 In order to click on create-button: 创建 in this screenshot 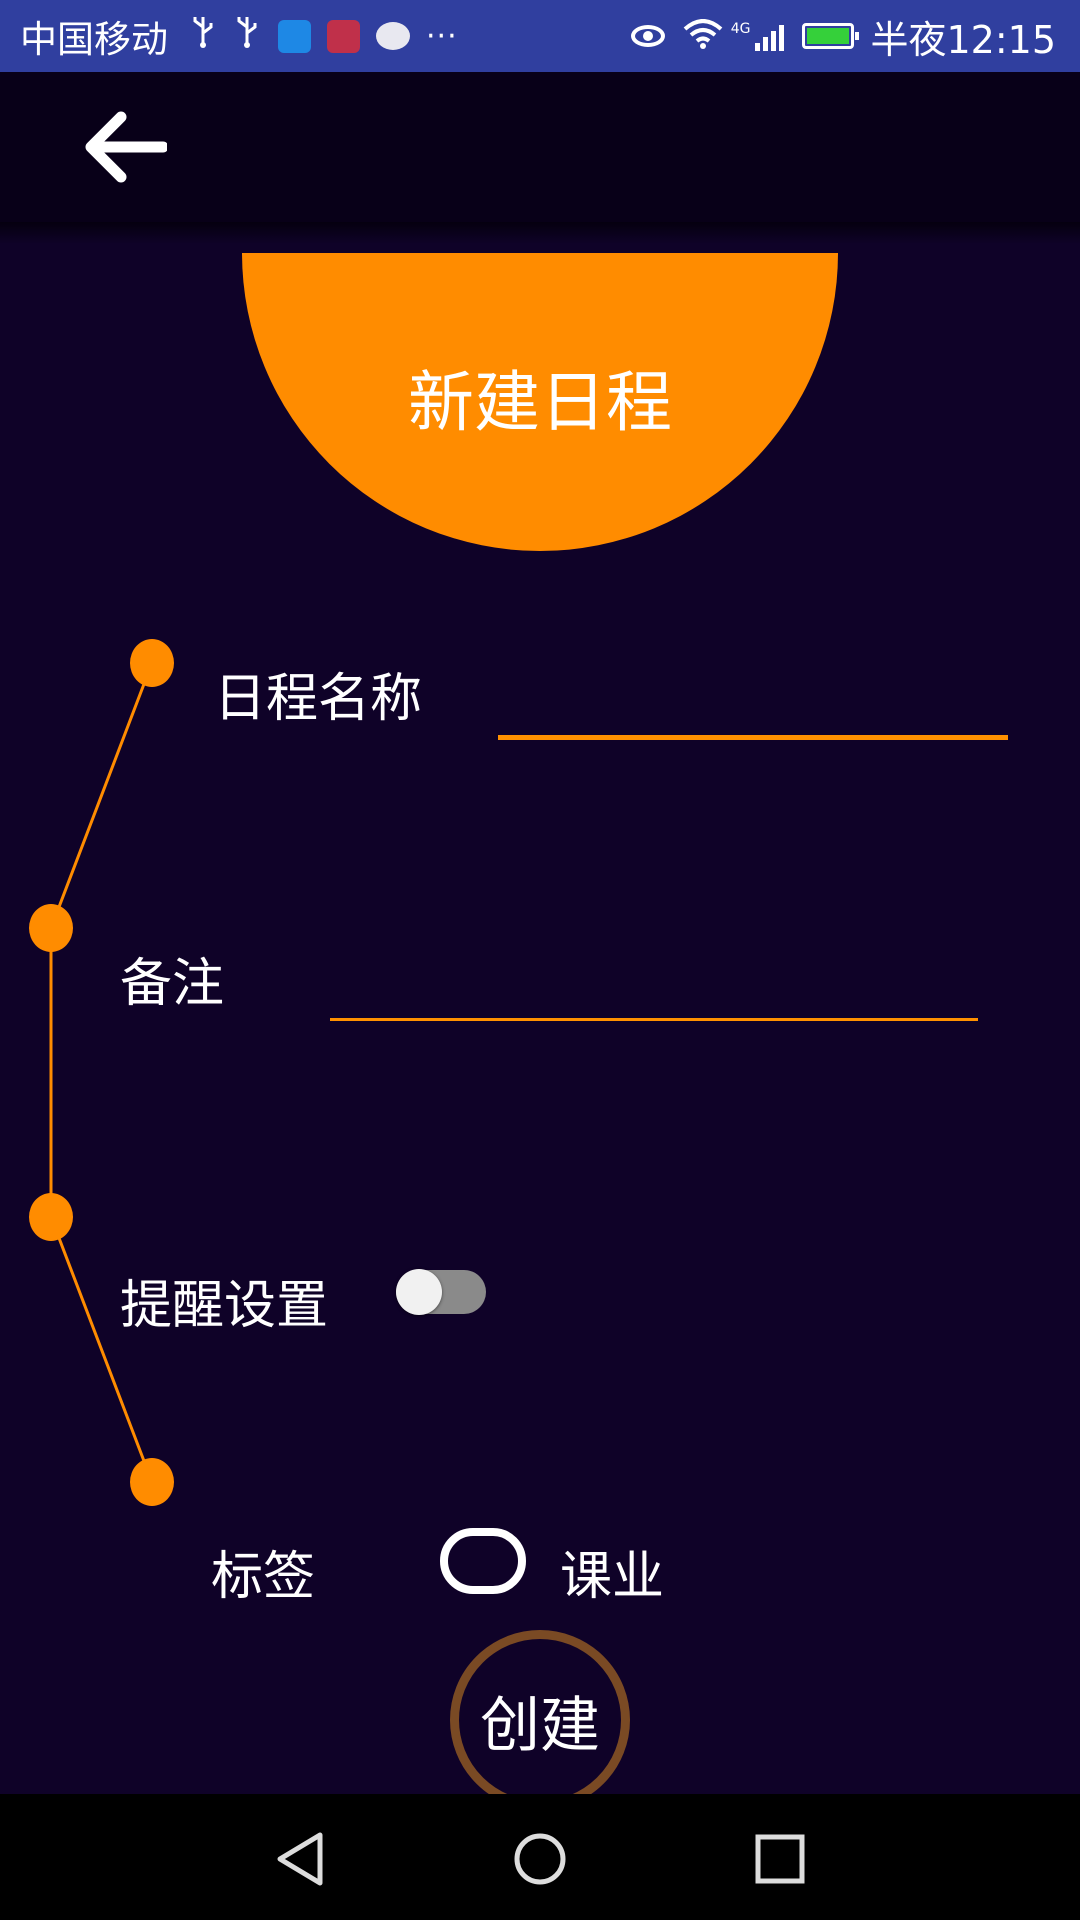, I will do `click(540, 1720)`.